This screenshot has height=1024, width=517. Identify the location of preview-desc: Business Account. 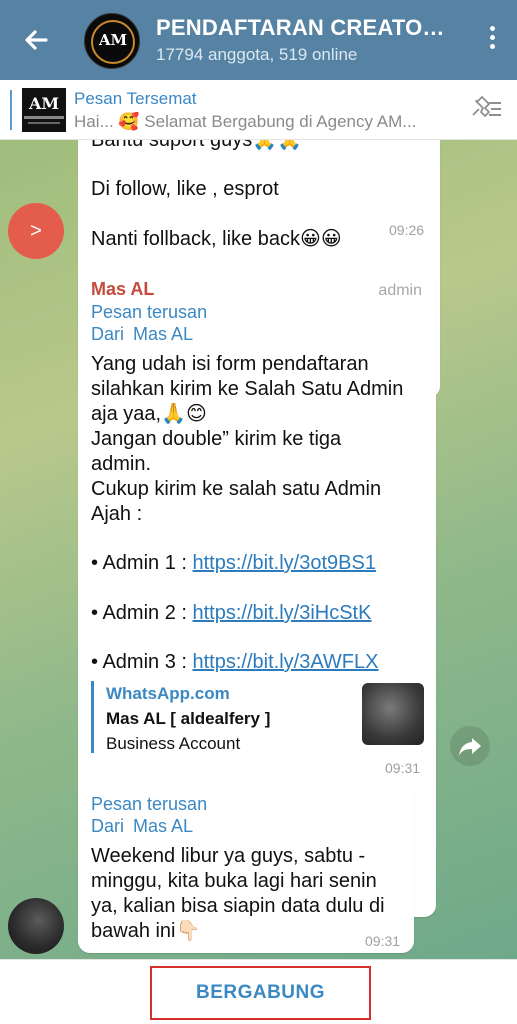
(173, 743).